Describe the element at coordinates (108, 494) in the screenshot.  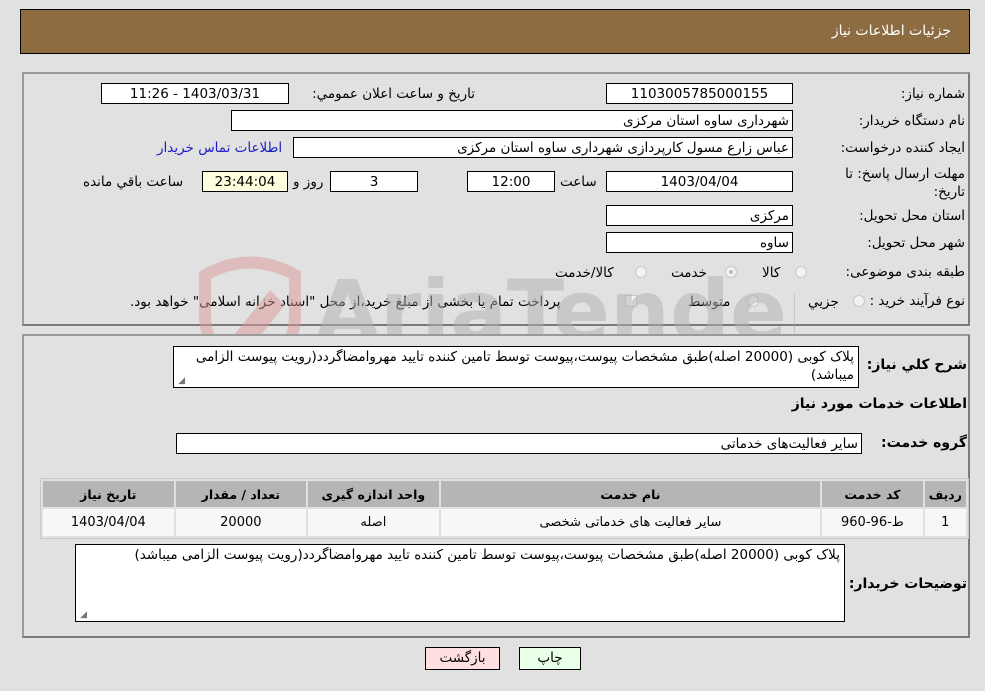
I see `col-need-date: تاریخ نیاز` at that location.